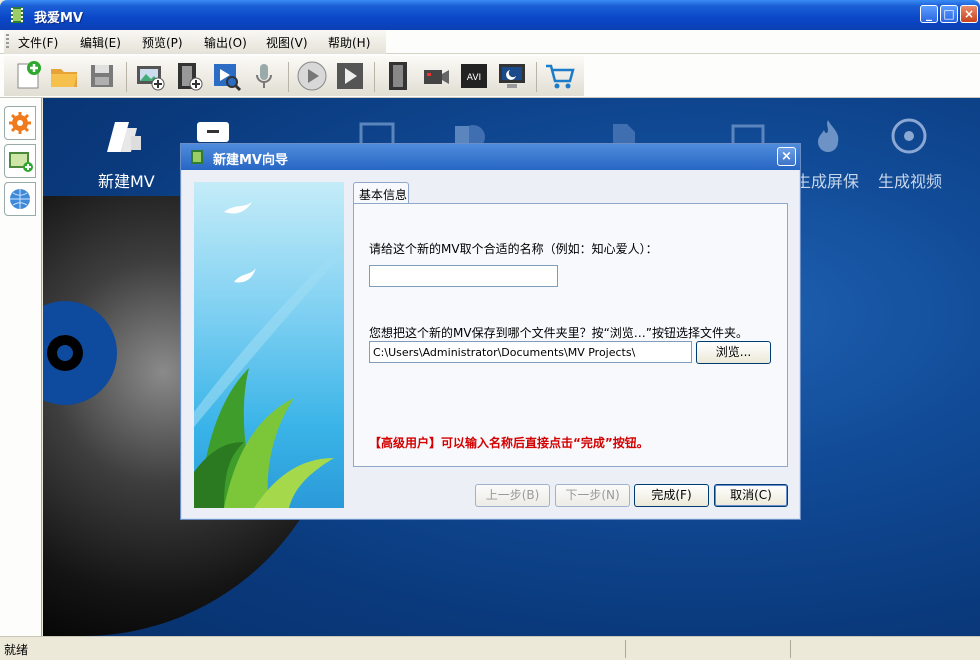 This screenshot has height=660, width=980. I want to click on menu-grip-icon, so click(7, 42).